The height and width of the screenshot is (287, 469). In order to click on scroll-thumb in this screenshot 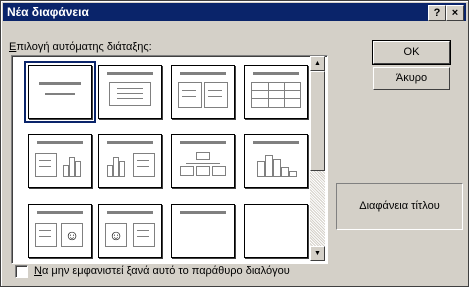, I will do `click(317, 121)`.